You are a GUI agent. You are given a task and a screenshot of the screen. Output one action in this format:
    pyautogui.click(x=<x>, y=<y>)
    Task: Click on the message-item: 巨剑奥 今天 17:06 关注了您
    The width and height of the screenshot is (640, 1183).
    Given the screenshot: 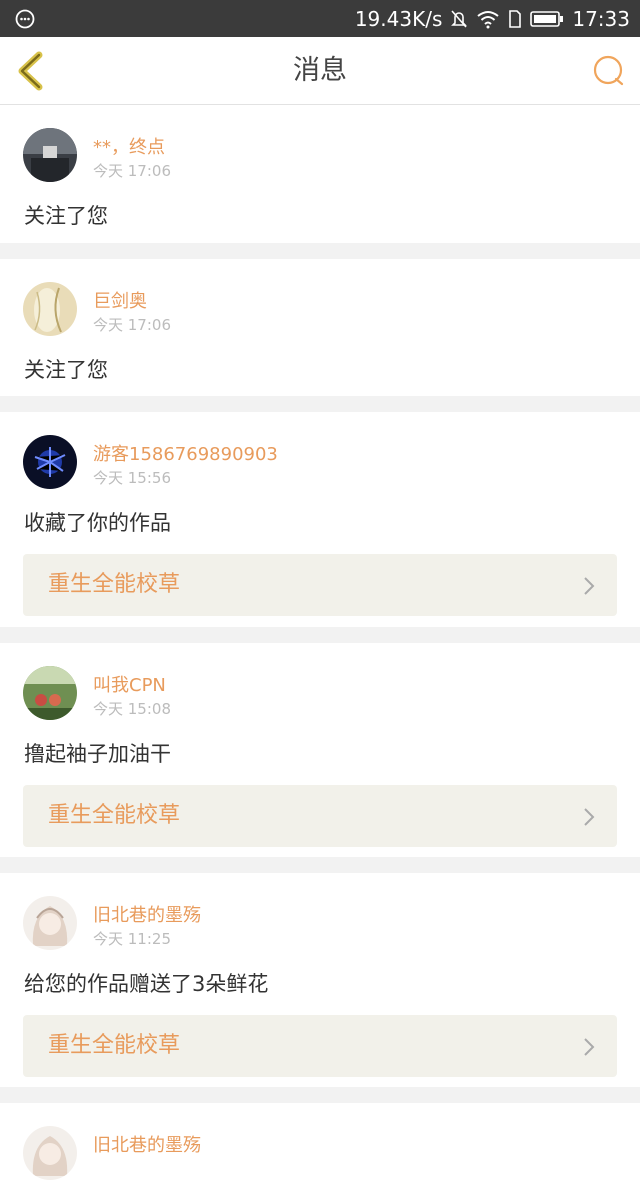 What is the action you would take?
    pyautogui.click(x=320, y=327)
    